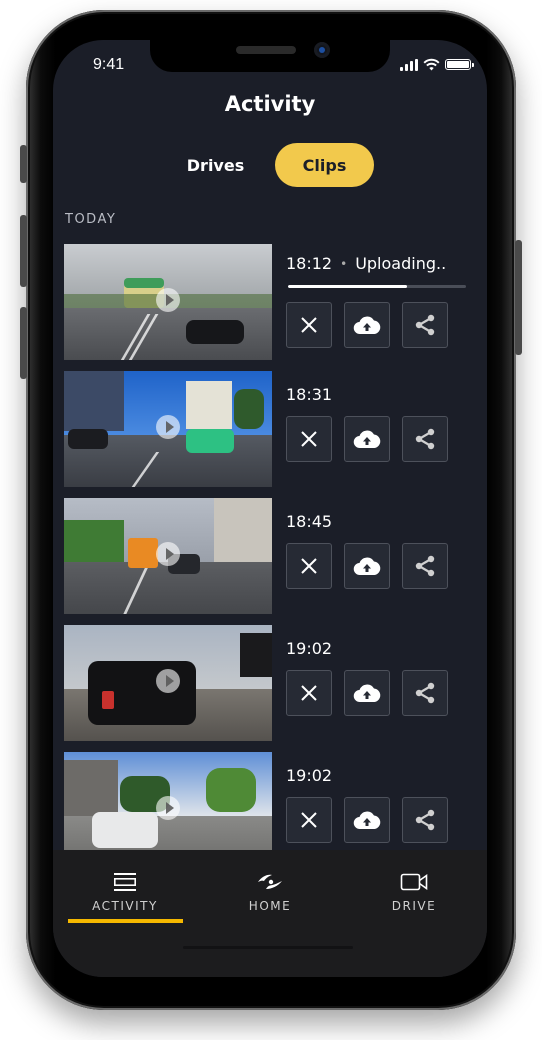  What do you see at coordinates (125, 921) in the screenshot?
I see `active-tab-indicator` at bounding box center [125, 921].